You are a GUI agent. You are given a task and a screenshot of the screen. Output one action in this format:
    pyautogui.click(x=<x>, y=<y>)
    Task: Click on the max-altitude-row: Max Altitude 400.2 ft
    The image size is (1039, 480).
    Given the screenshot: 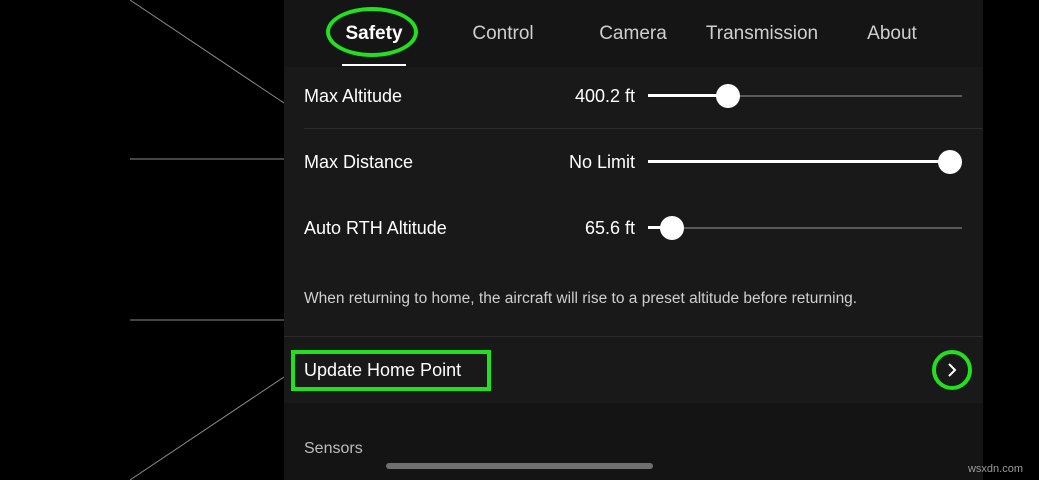 What is the action you would take?
    pyautogui.click(x=633, y=96)
    